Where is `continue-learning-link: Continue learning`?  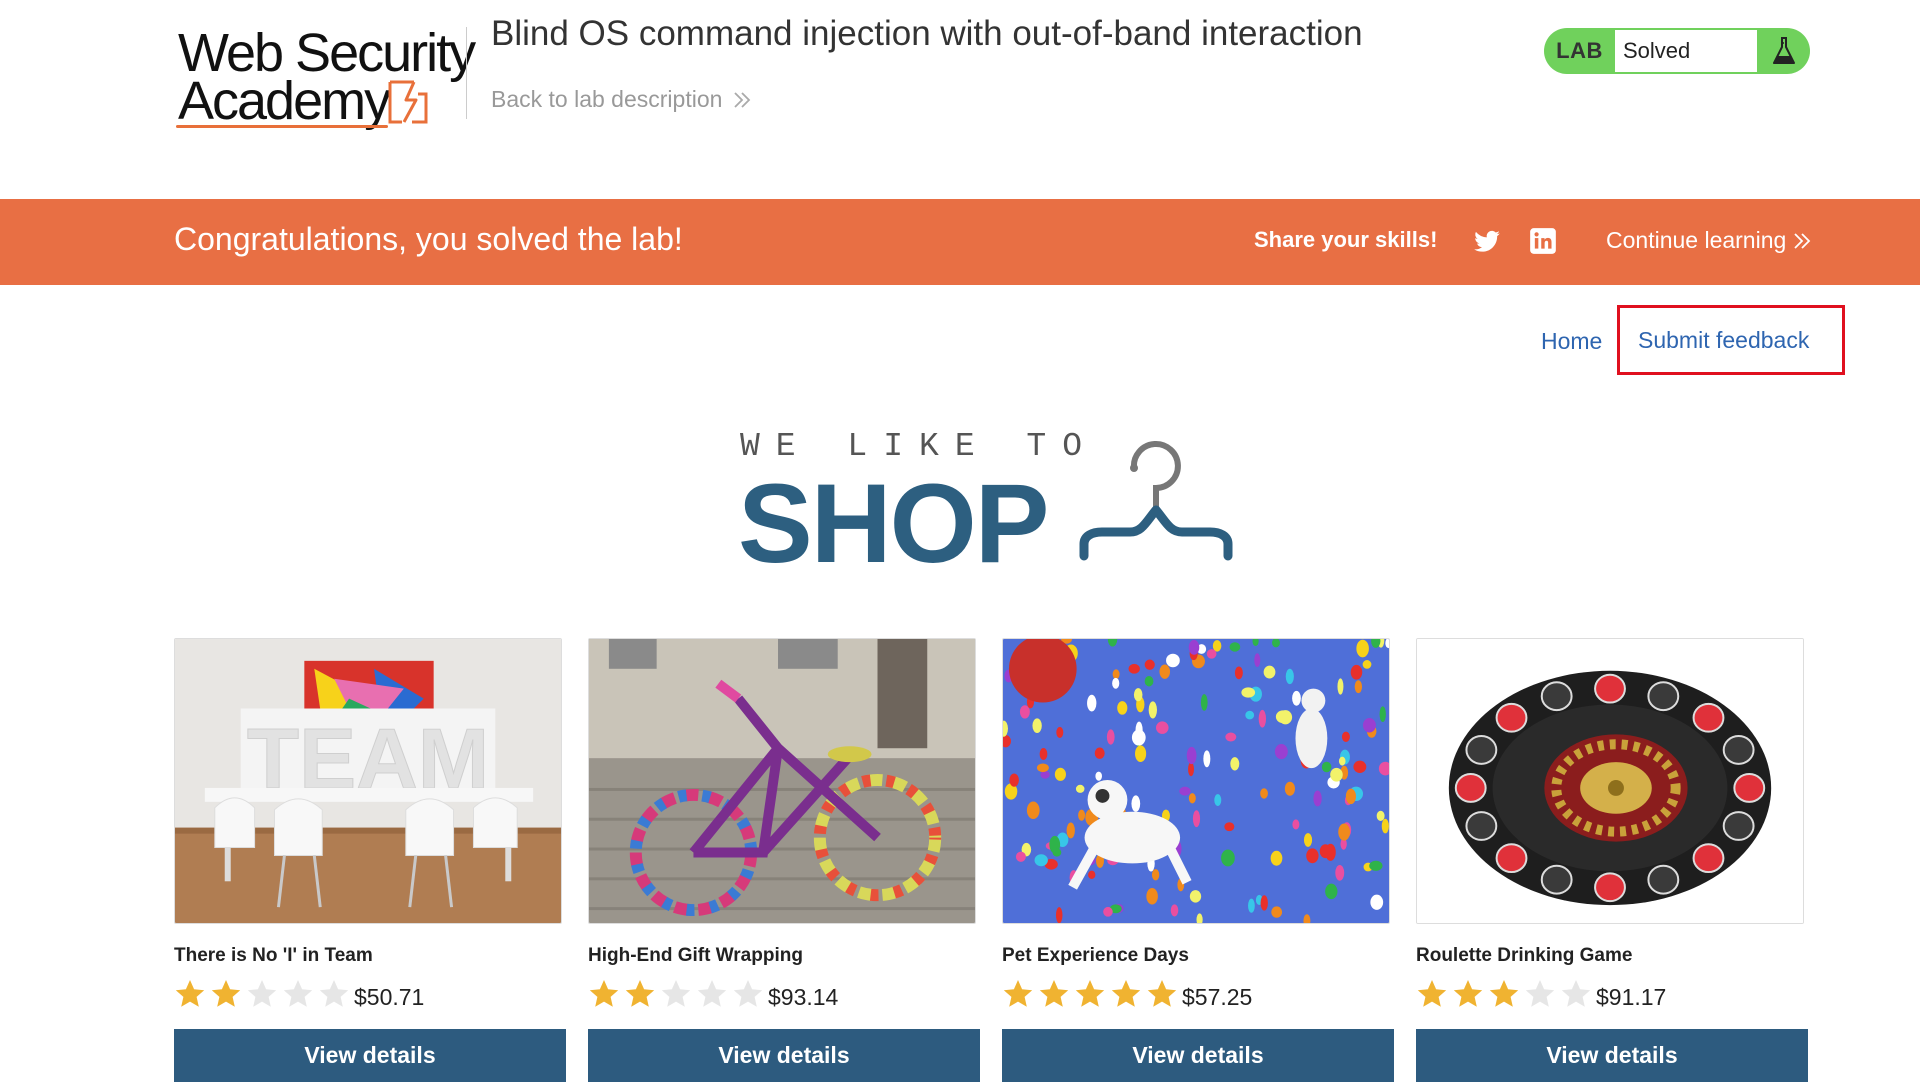
continue-learning-link: Continue learning is located at coordinates (1709, 240).